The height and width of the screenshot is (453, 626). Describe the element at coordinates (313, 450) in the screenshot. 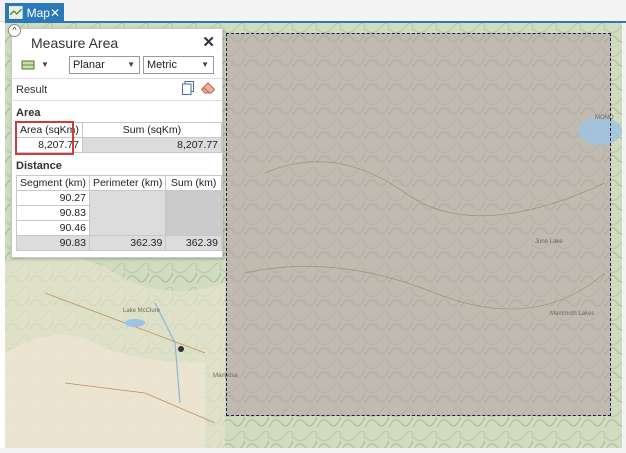

I see `map-frame-bottom` at that location.